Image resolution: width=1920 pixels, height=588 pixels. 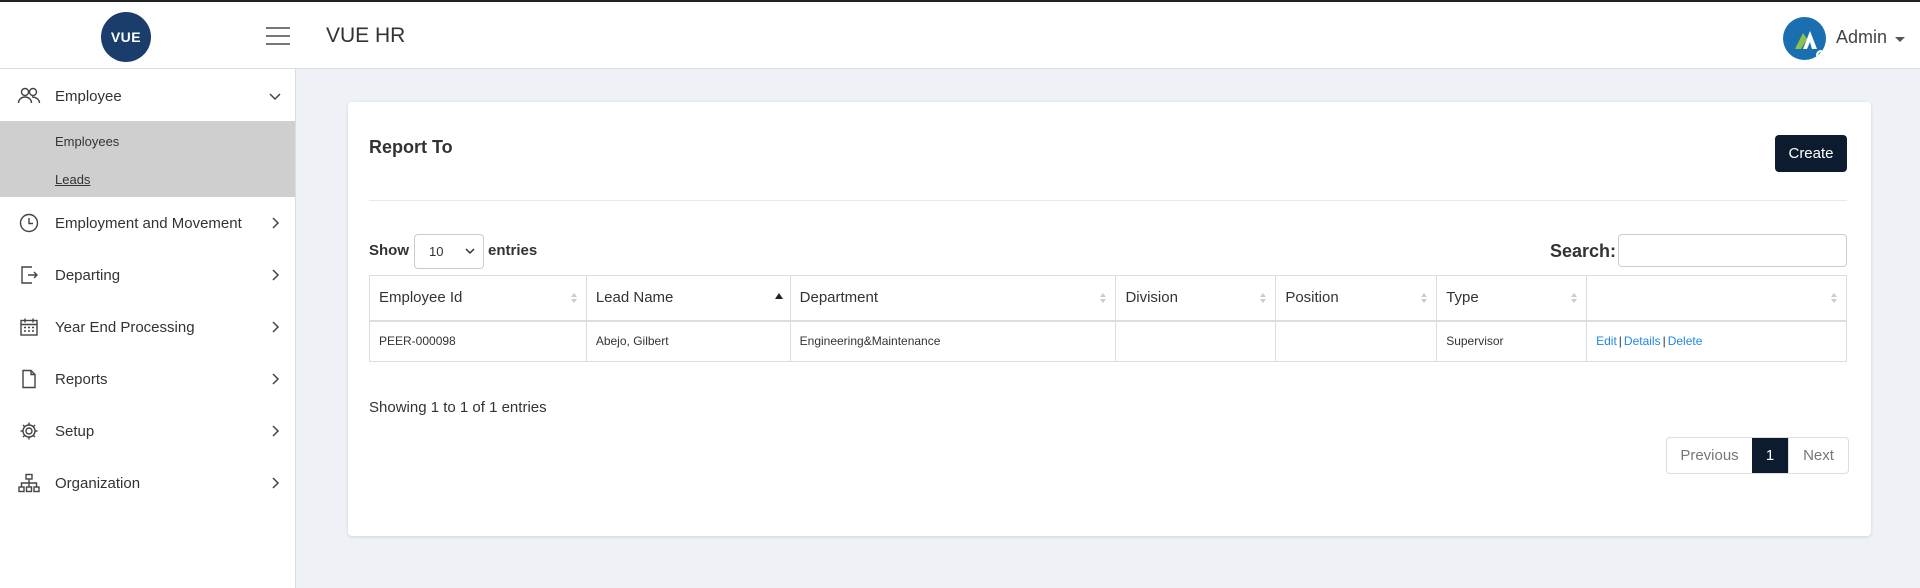 I want to click on next-page-button: Next, so click(x=1818, y=455).